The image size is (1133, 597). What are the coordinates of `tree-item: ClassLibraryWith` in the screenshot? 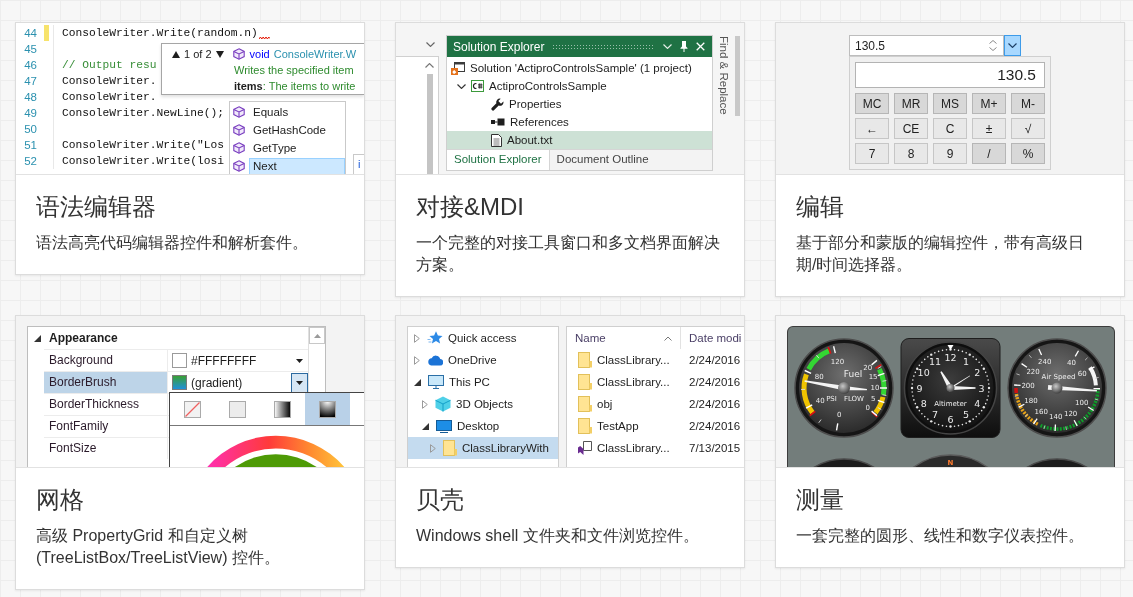 It's located at (483, 448).